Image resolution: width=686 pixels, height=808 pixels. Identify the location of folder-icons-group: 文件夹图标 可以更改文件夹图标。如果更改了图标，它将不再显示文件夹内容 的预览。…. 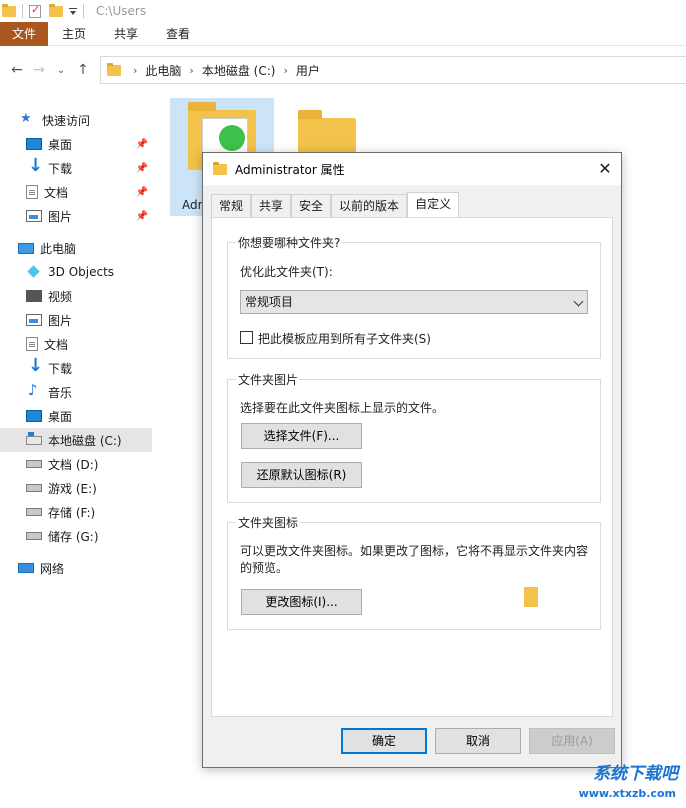
(414, 576).